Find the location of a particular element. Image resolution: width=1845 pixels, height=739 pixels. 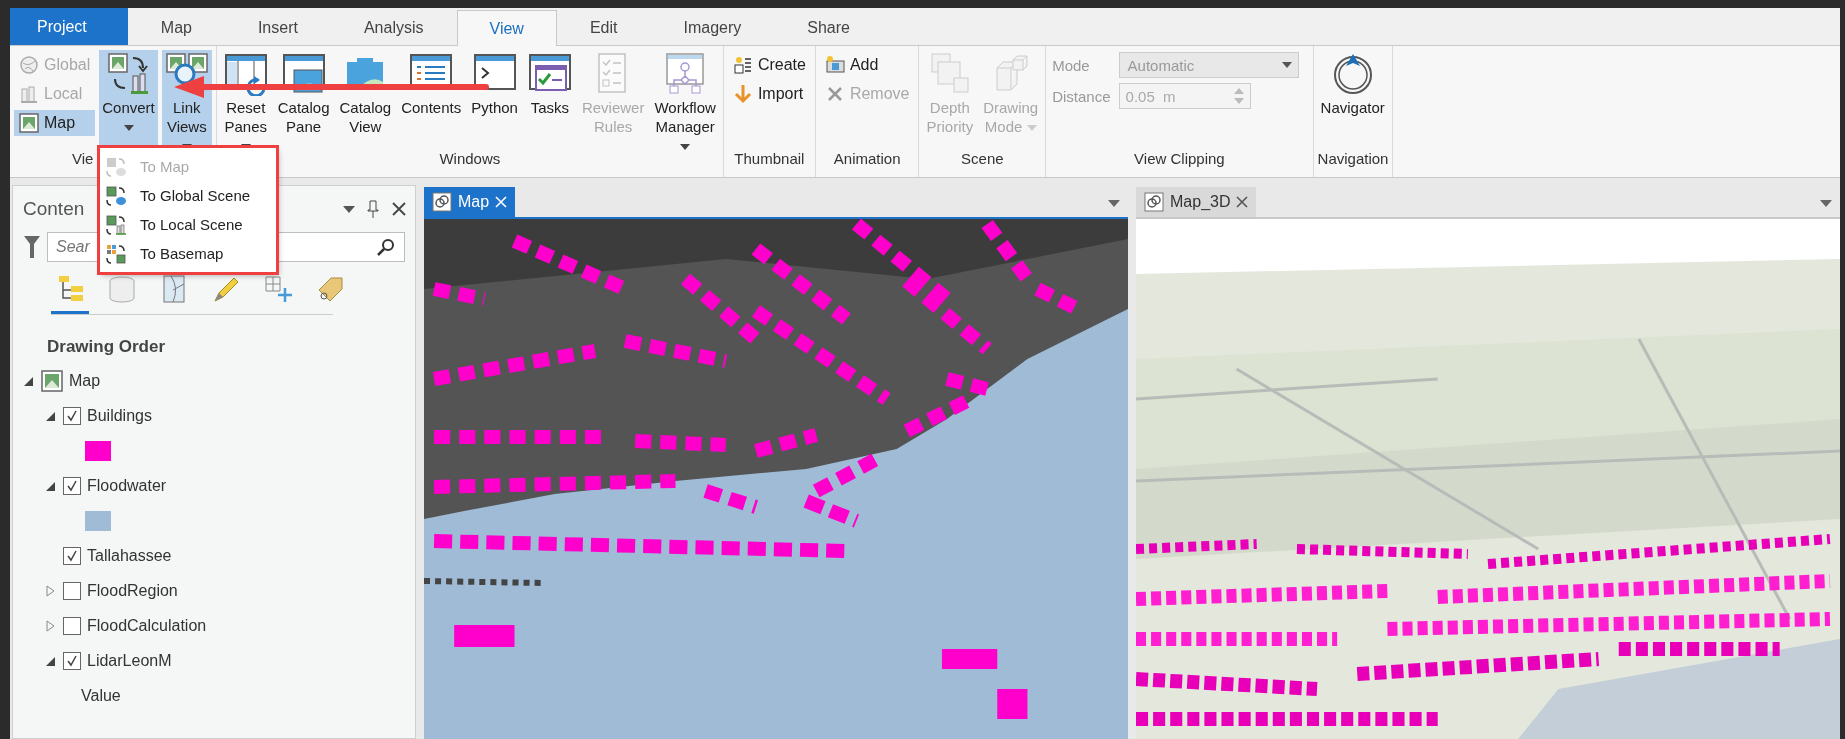

pane-title: Conten is located at coordinates (54, 209).